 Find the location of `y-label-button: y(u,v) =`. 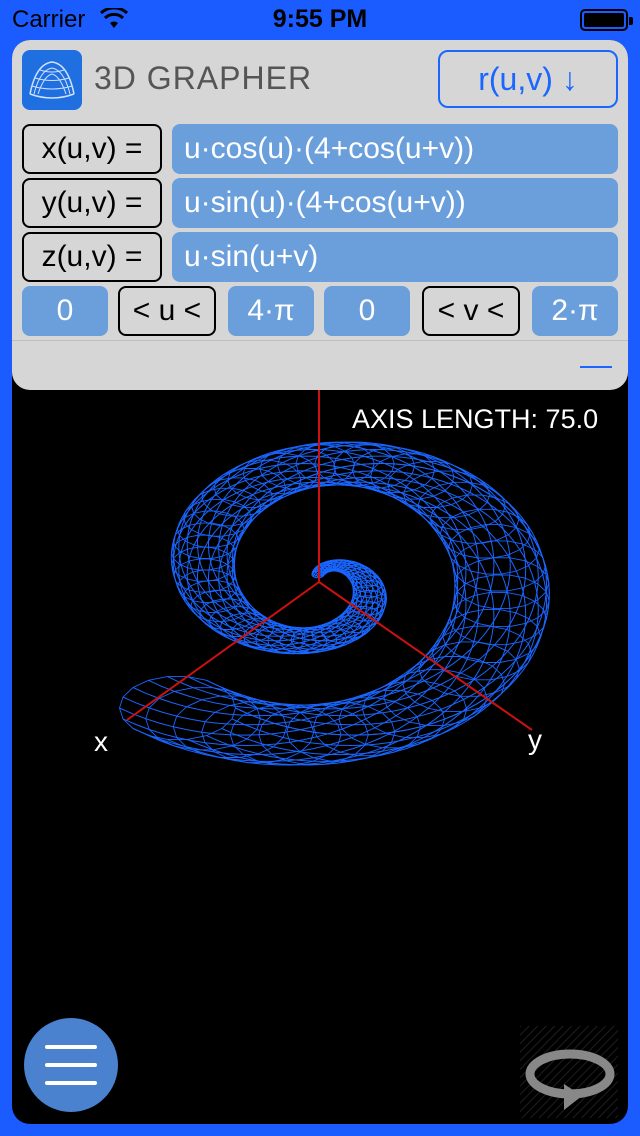

y-label-button: y(u,v) = is located at coordinates (92, 203).